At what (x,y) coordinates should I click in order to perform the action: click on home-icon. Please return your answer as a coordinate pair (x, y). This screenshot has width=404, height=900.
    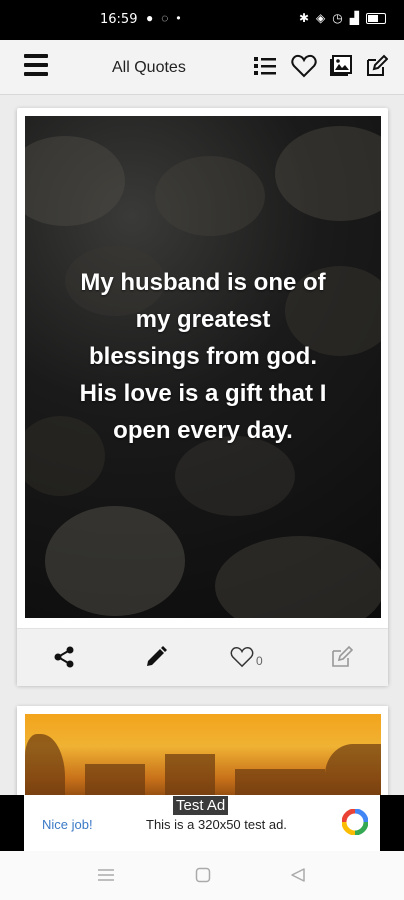
    Looking at the image, I should click on (203, 875).